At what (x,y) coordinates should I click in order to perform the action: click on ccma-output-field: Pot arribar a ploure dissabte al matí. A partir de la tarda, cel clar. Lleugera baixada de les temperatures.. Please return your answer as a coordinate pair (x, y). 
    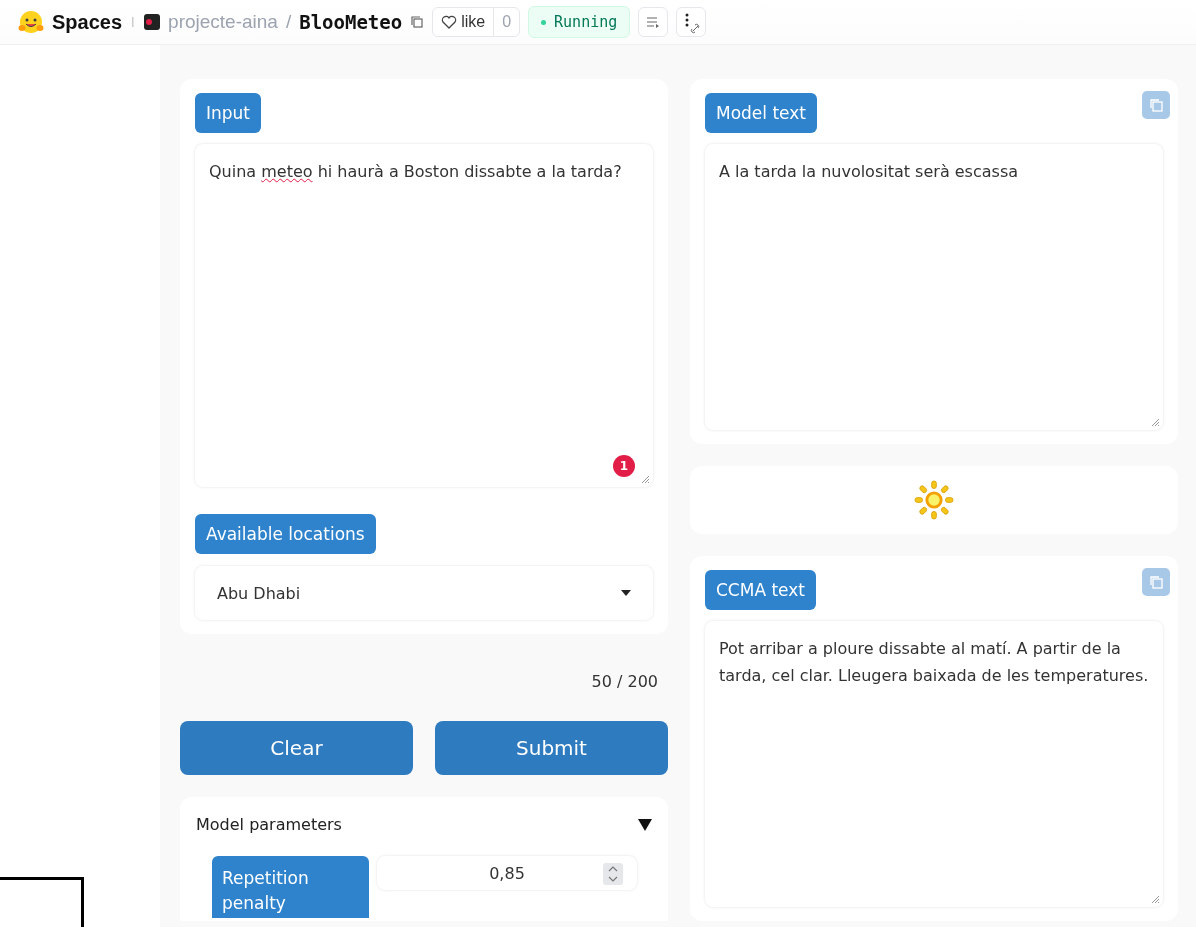
    Looking at the image, I should click on (934, 764).